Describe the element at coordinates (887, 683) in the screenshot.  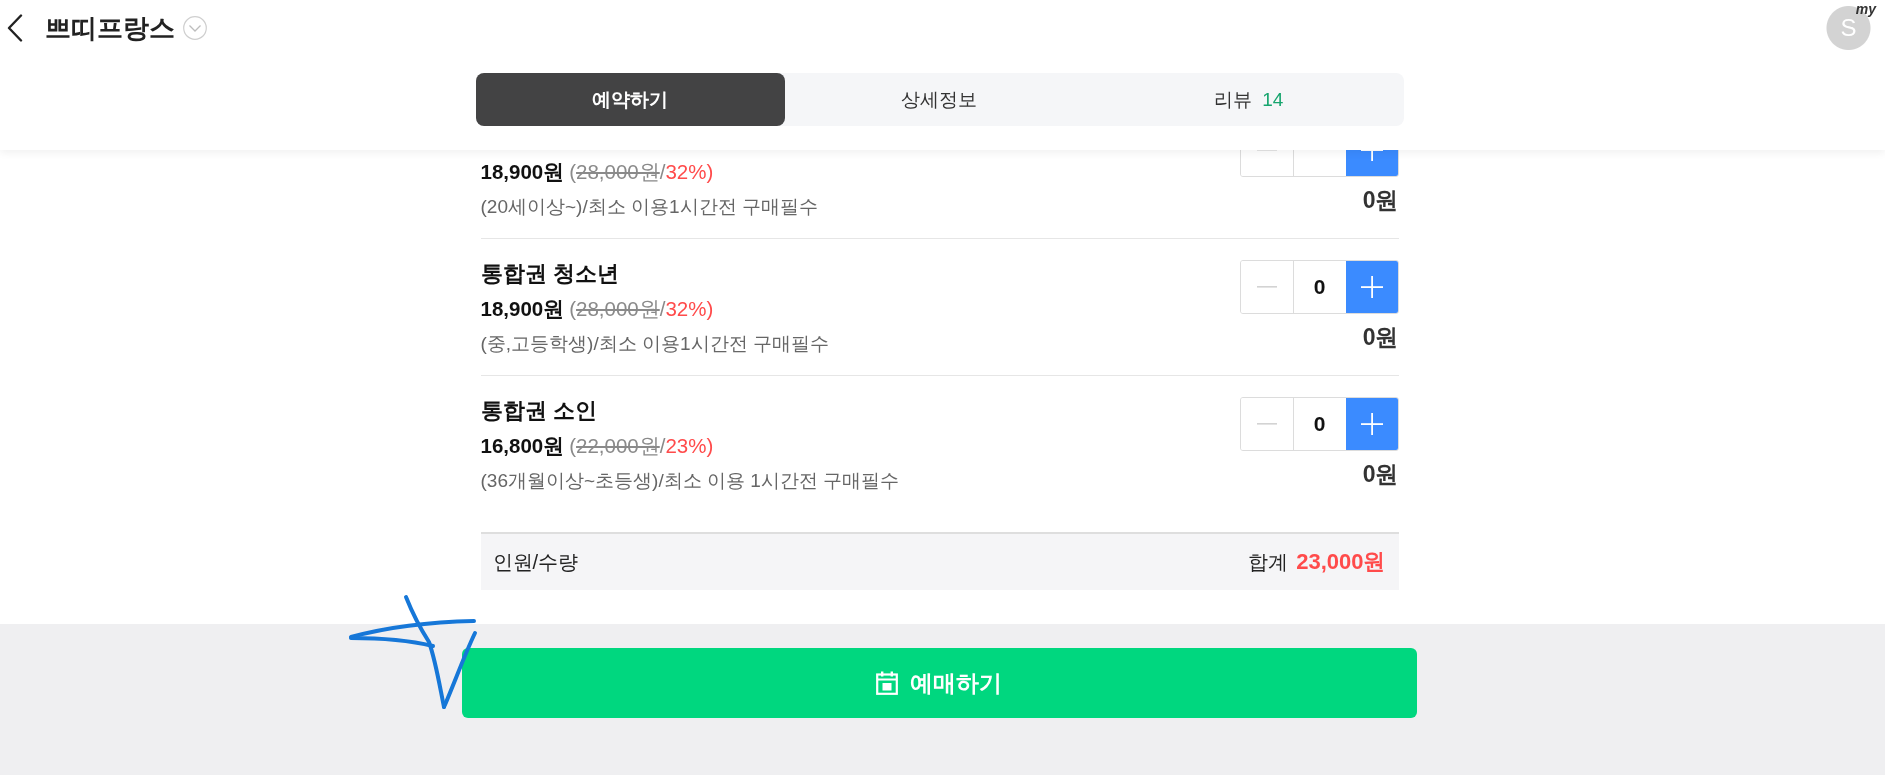
I see `calendar-icon` at that location.